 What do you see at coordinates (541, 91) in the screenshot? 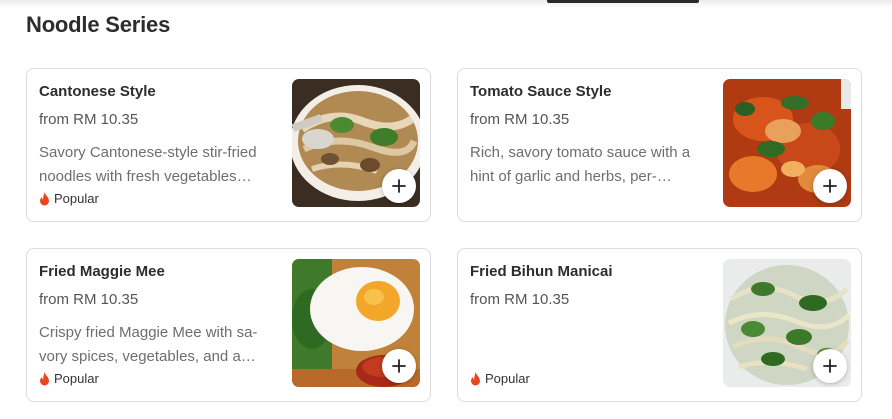
I see `item-name: Tomato Sauce Style` at bounding box center [541, 91].